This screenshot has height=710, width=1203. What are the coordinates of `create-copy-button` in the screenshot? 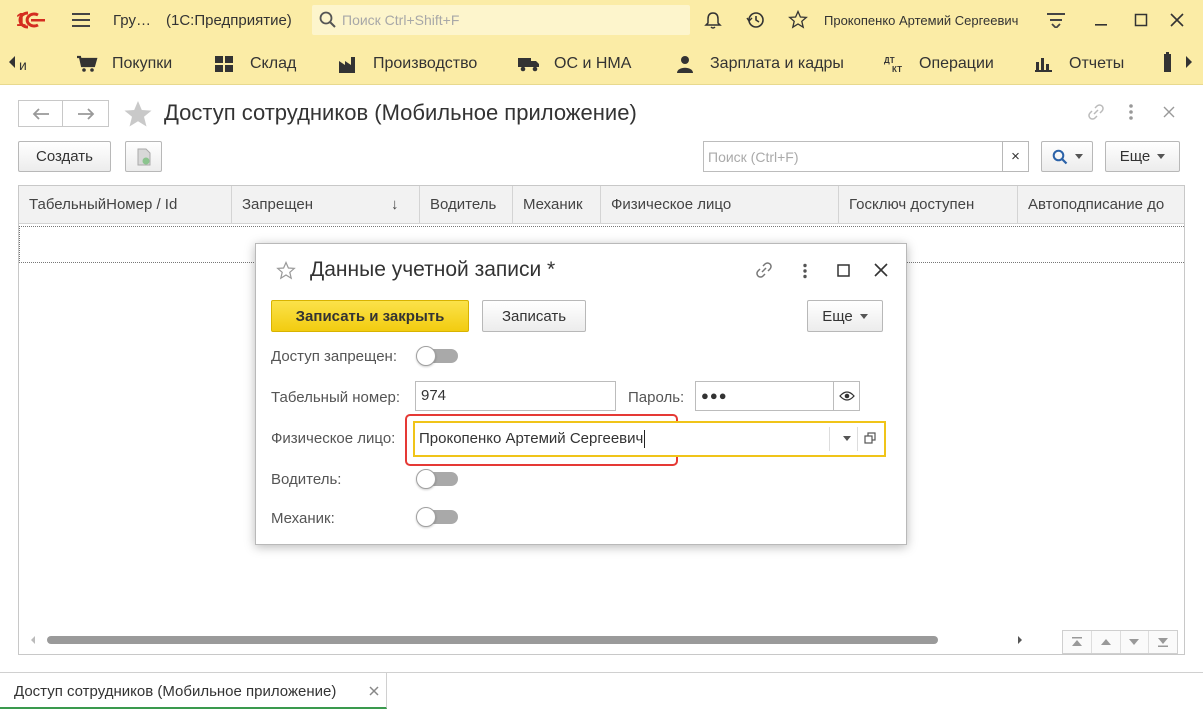 It's located at (143, 156).